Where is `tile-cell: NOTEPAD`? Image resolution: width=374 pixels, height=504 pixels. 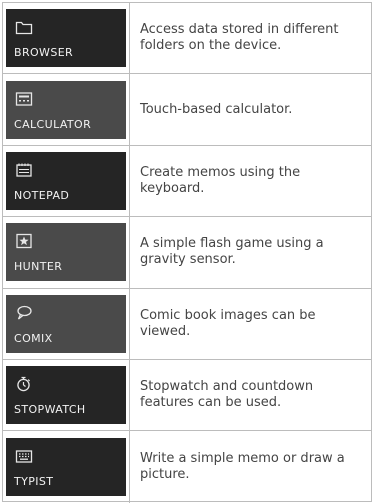
tile-cell: NOTEPAD is located at coordinates (66, 181).